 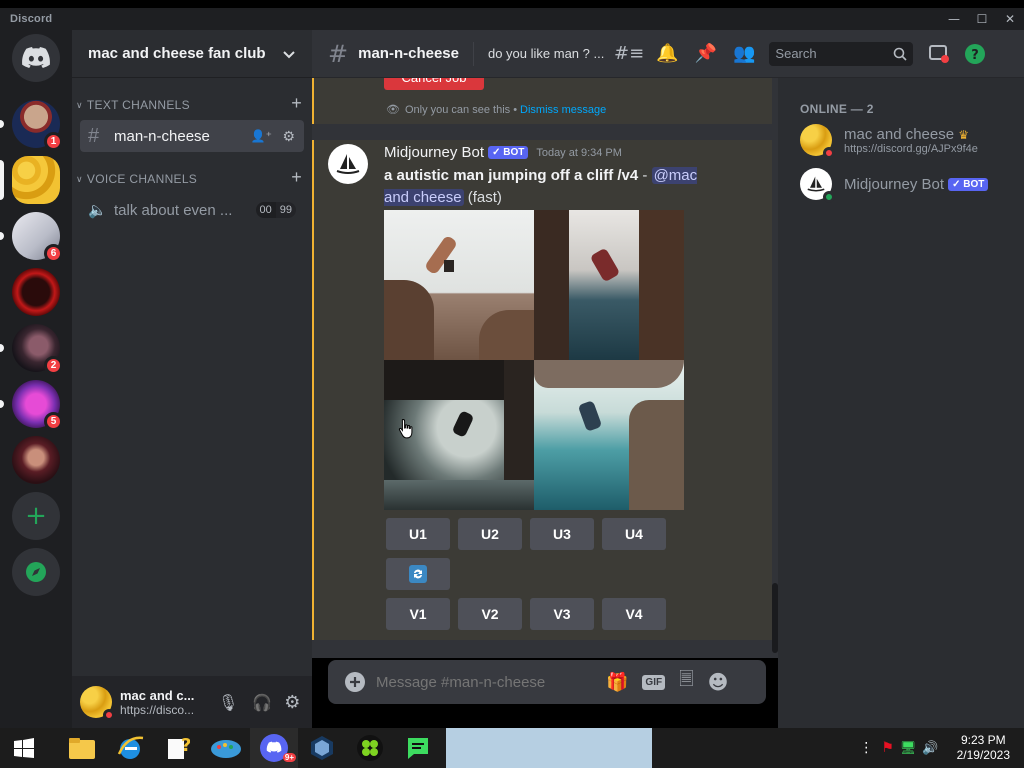 I want to click on variation-4-button: V4, so click(x=634, y=614).